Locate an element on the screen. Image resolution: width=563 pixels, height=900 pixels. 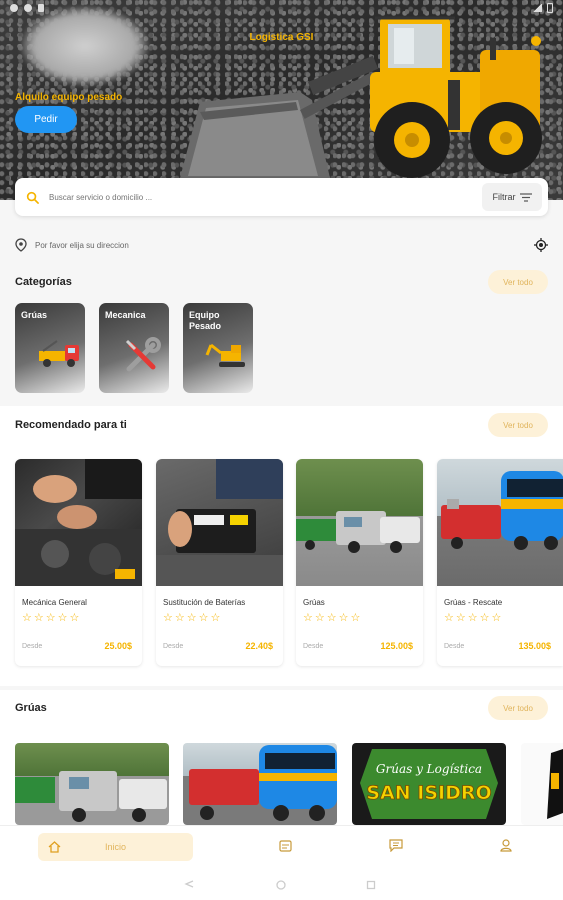
service-card: Grúas ☆ ☆ ☆ ☆ ☆ Desde 125.00$ is located at coordinates (359, 562).